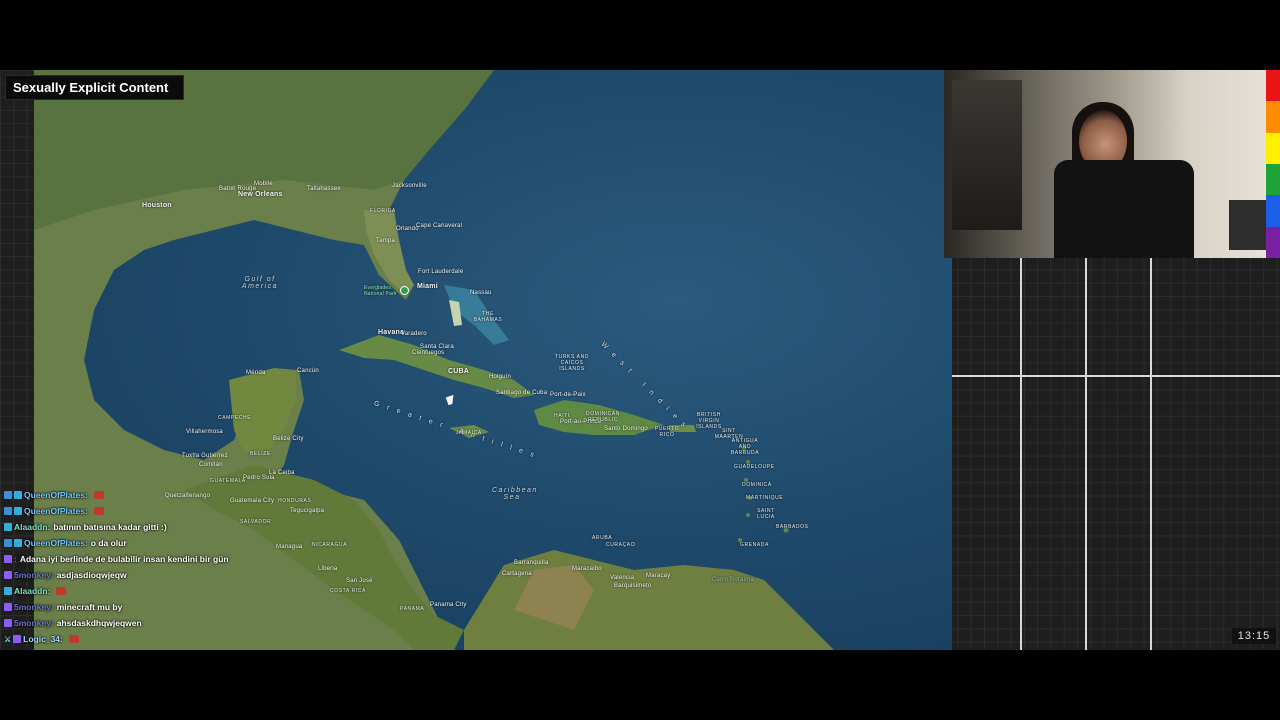 This screenshot has height=720, width=1280. I want to click on place-label: Port-de-Paix, so click(568, 395).